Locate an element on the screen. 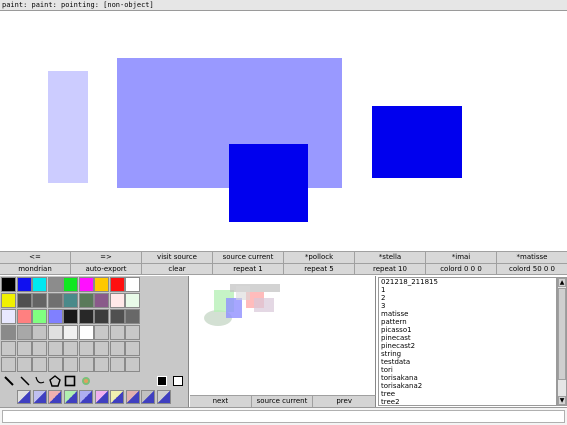 The width and height of the screenshot is (567, 425). next-button: next is located at coordinates (221, 401).